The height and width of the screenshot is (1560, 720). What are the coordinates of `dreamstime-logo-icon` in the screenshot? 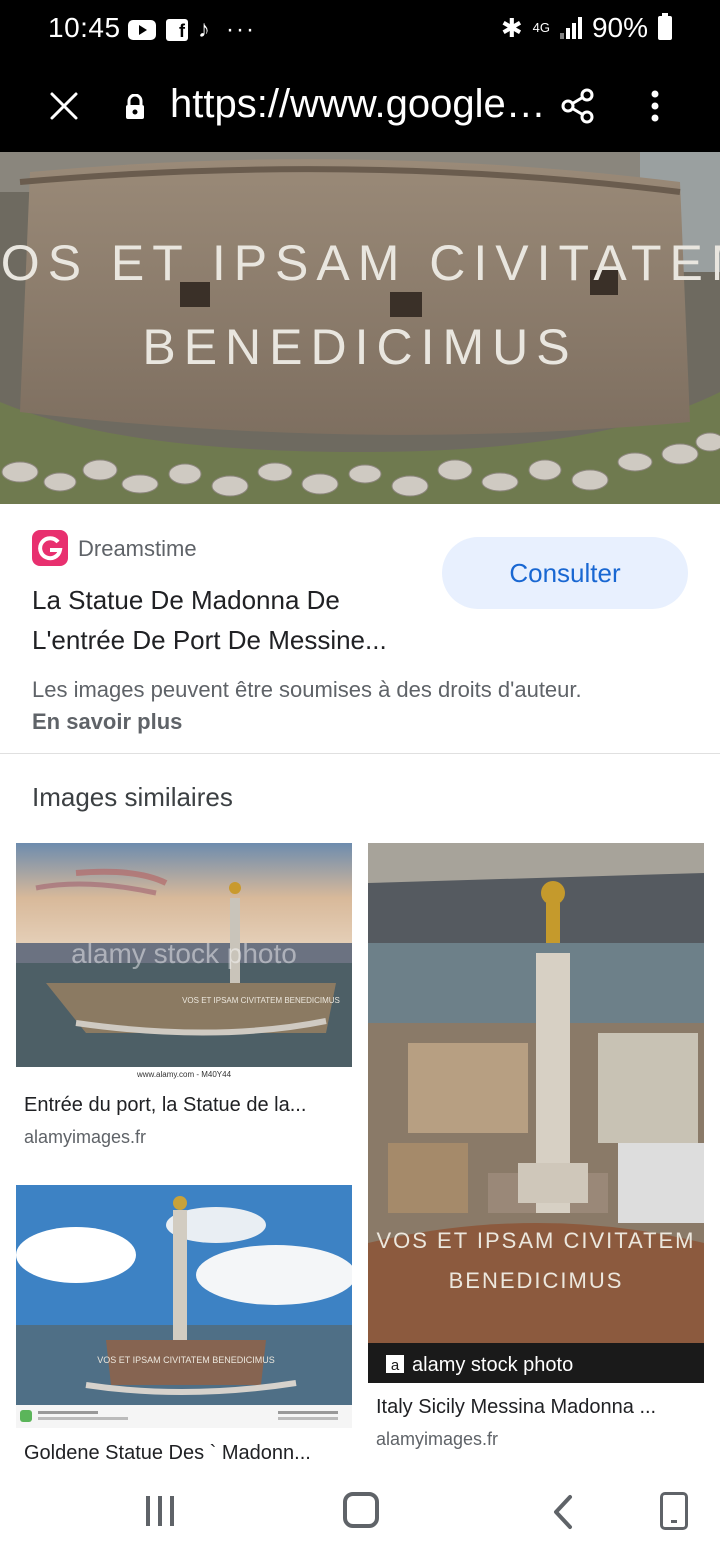 It's located at (50, 548).